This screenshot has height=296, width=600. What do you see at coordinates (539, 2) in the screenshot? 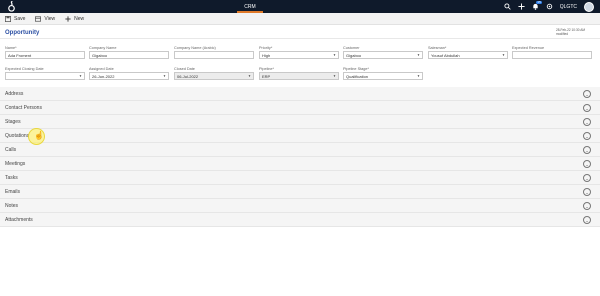
I see `notification-count-badge: 15` at bounding box center [539, 2].